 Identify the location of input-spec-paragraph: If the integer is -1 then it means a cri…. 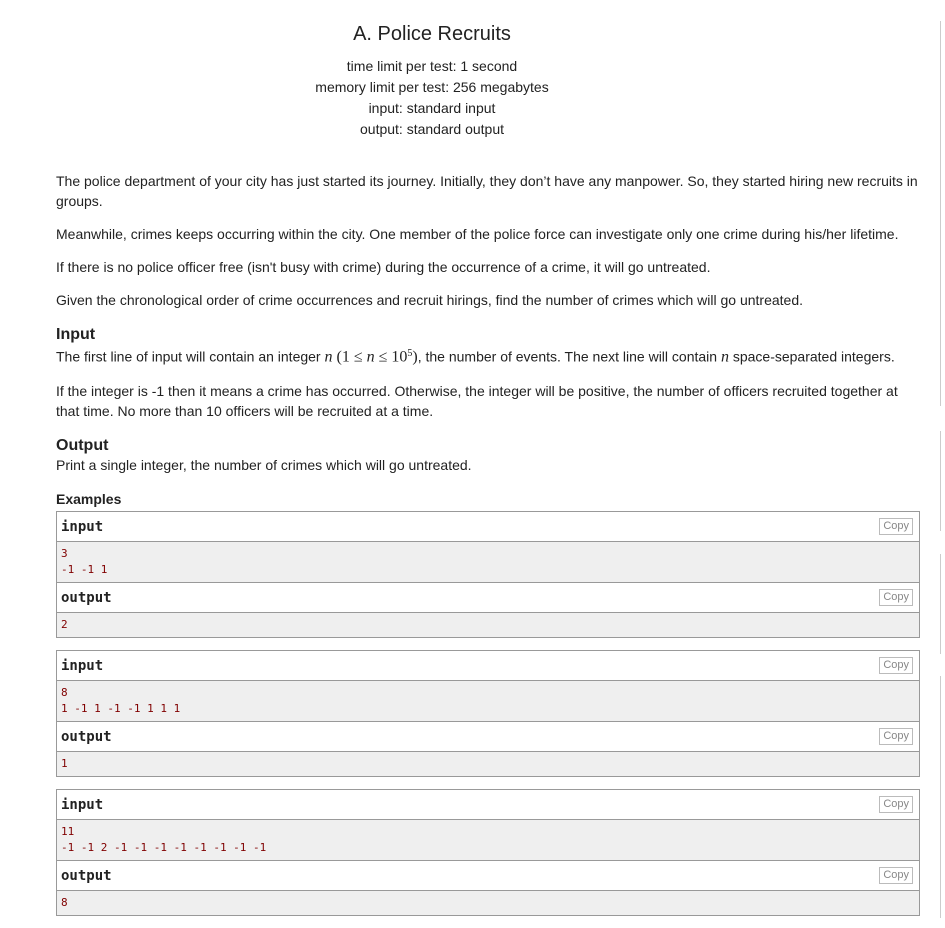
(477, 400).